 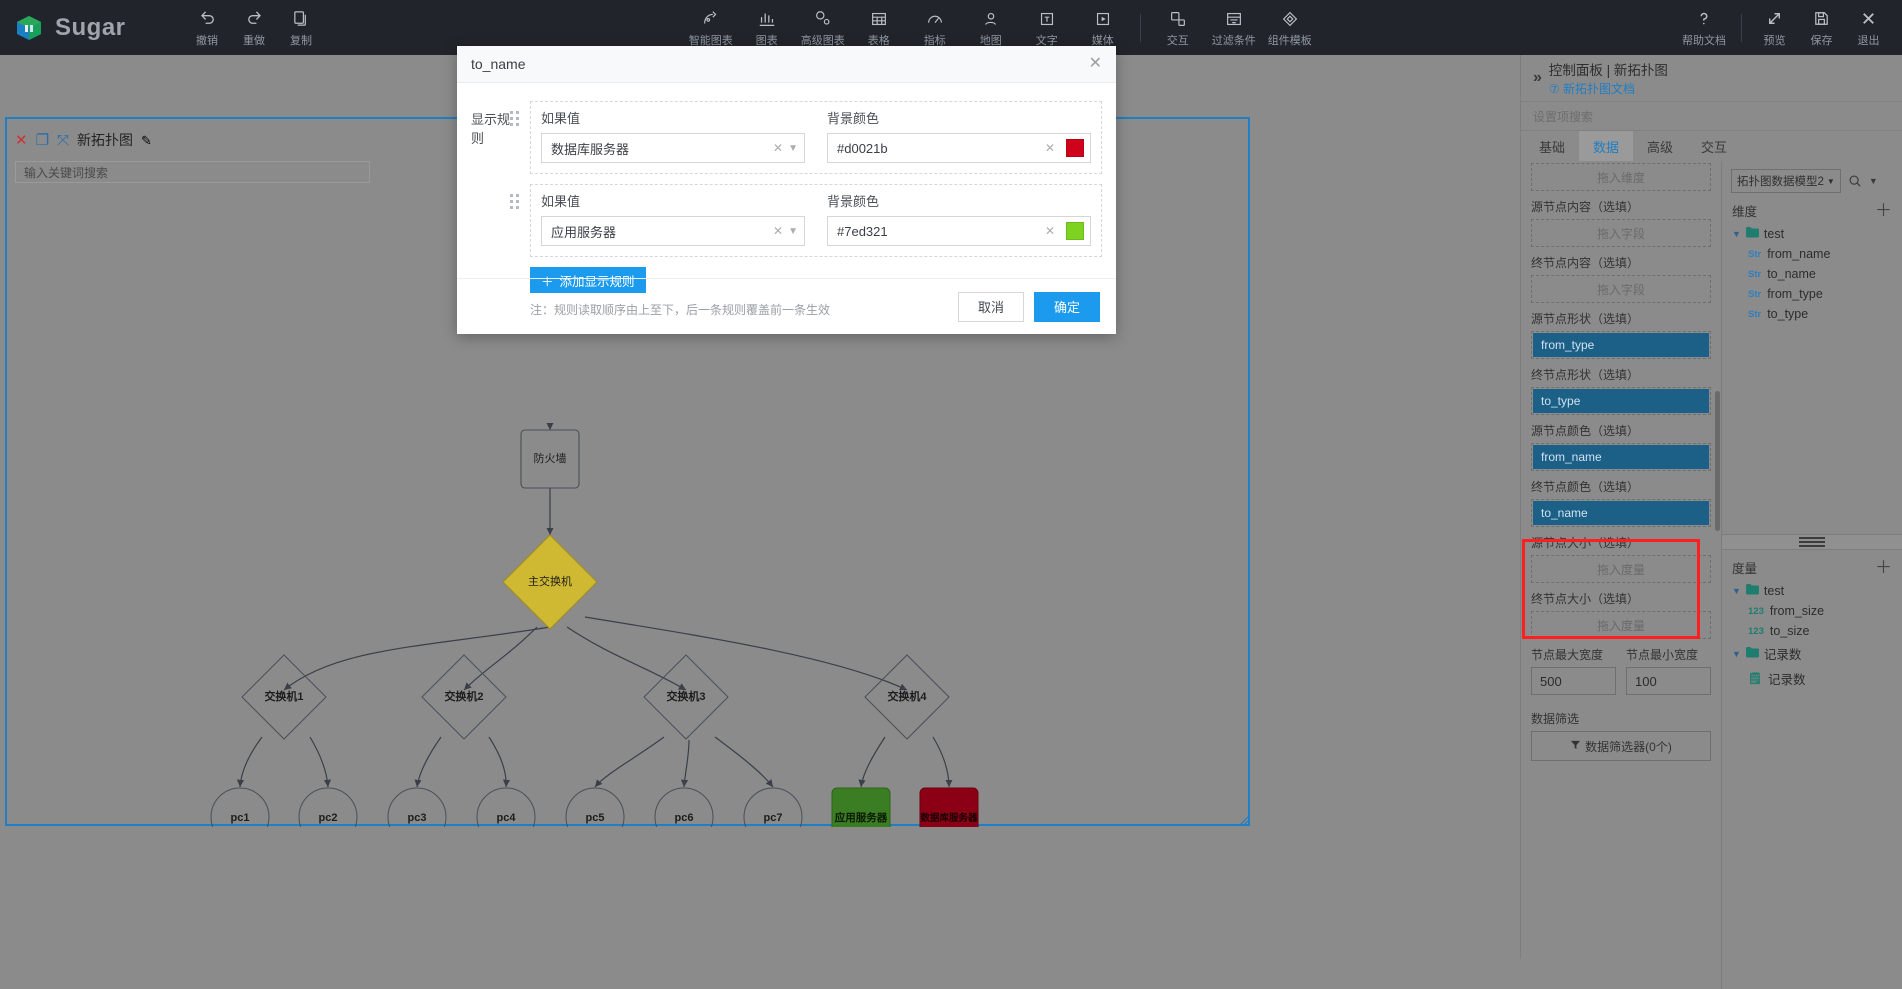 What do you see at coordinates (1621, 289) in the screenshot?
I see `to-node-content-dropzone: 拖入字段` at bounding box center [1621, 289].